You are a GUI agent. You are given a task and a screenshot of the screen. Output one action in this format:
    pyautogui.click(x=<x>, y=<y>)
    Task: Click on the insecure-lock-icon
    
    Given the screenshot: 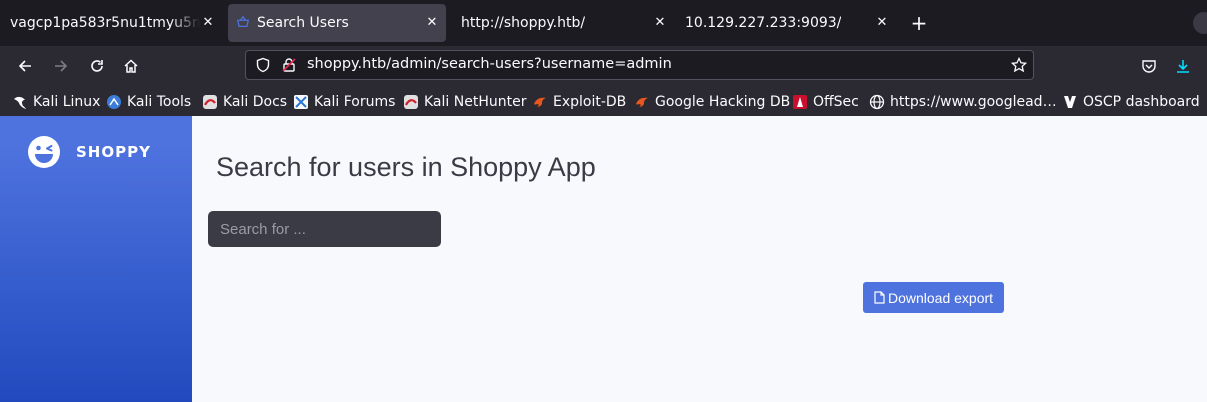 What is the action you would take?
    pyautogui.click(x=289, y=65)
    